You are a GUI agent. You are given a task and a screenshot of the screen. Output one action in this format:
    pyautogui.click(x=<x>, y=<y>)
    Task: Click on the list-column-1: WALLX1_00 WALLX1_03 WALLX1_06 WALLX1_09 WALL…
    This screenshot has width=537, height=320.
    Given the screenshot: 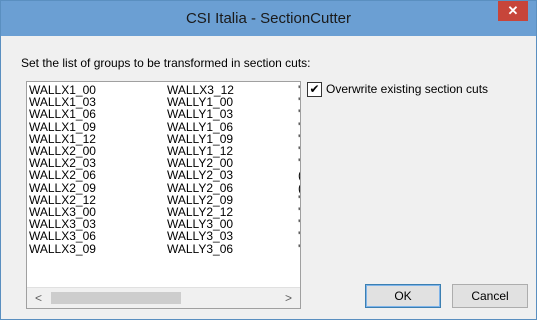 What is the action you would take?
    pyautogui.click(x=62, y=169)
    